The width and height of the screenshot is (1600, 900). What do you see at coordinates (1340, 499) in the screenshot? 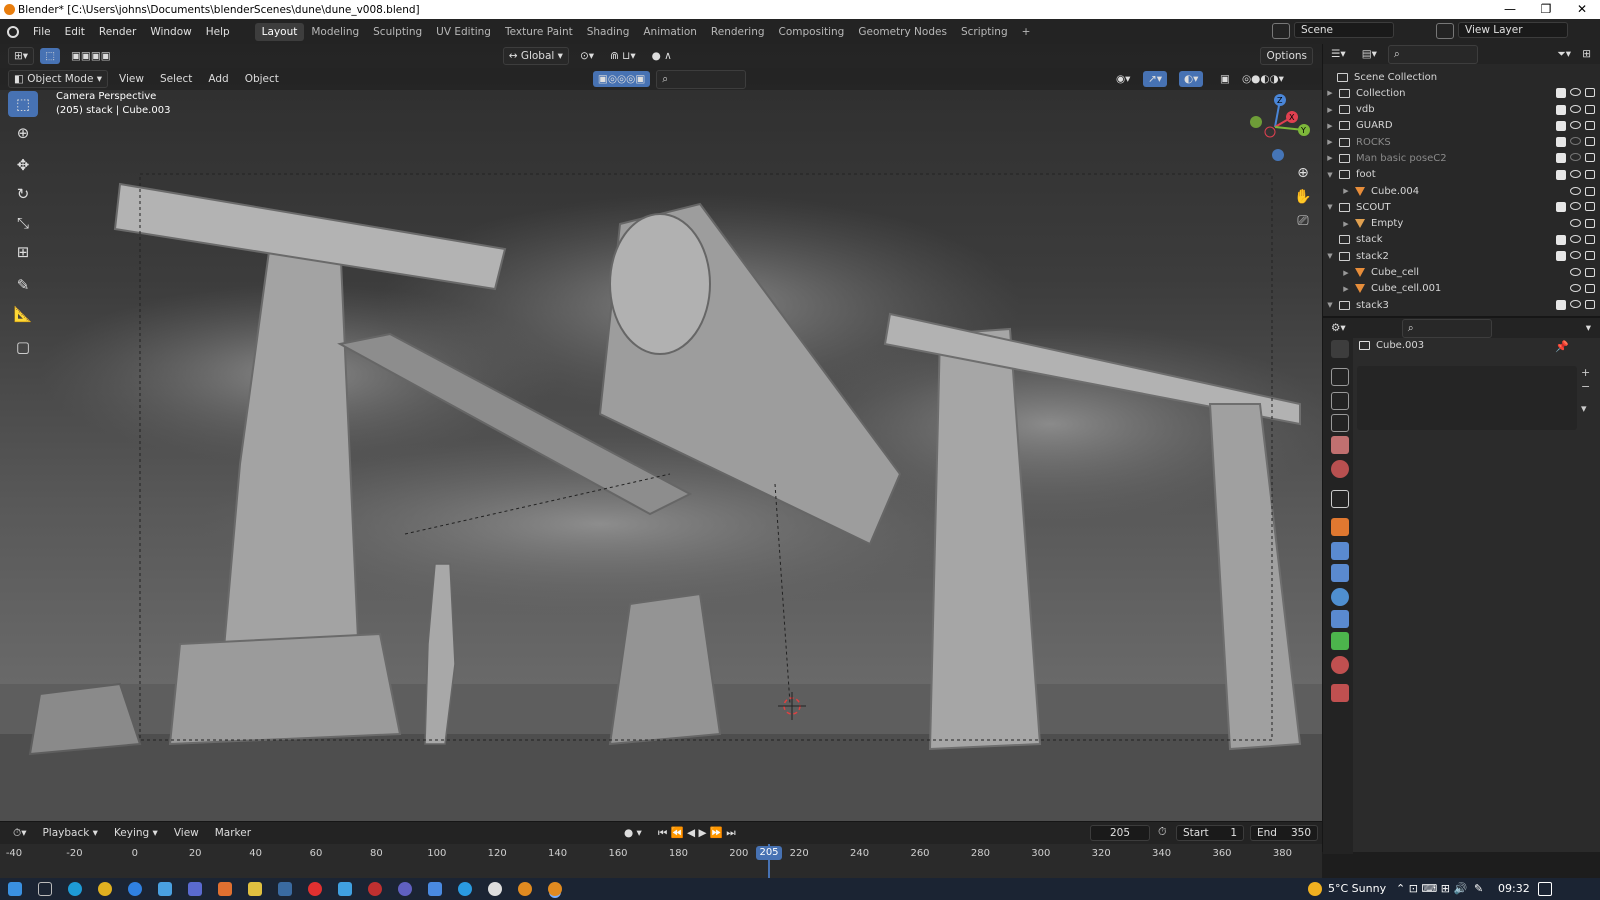
I see `collection-tab-icon` at bounding box center [1340, 499].